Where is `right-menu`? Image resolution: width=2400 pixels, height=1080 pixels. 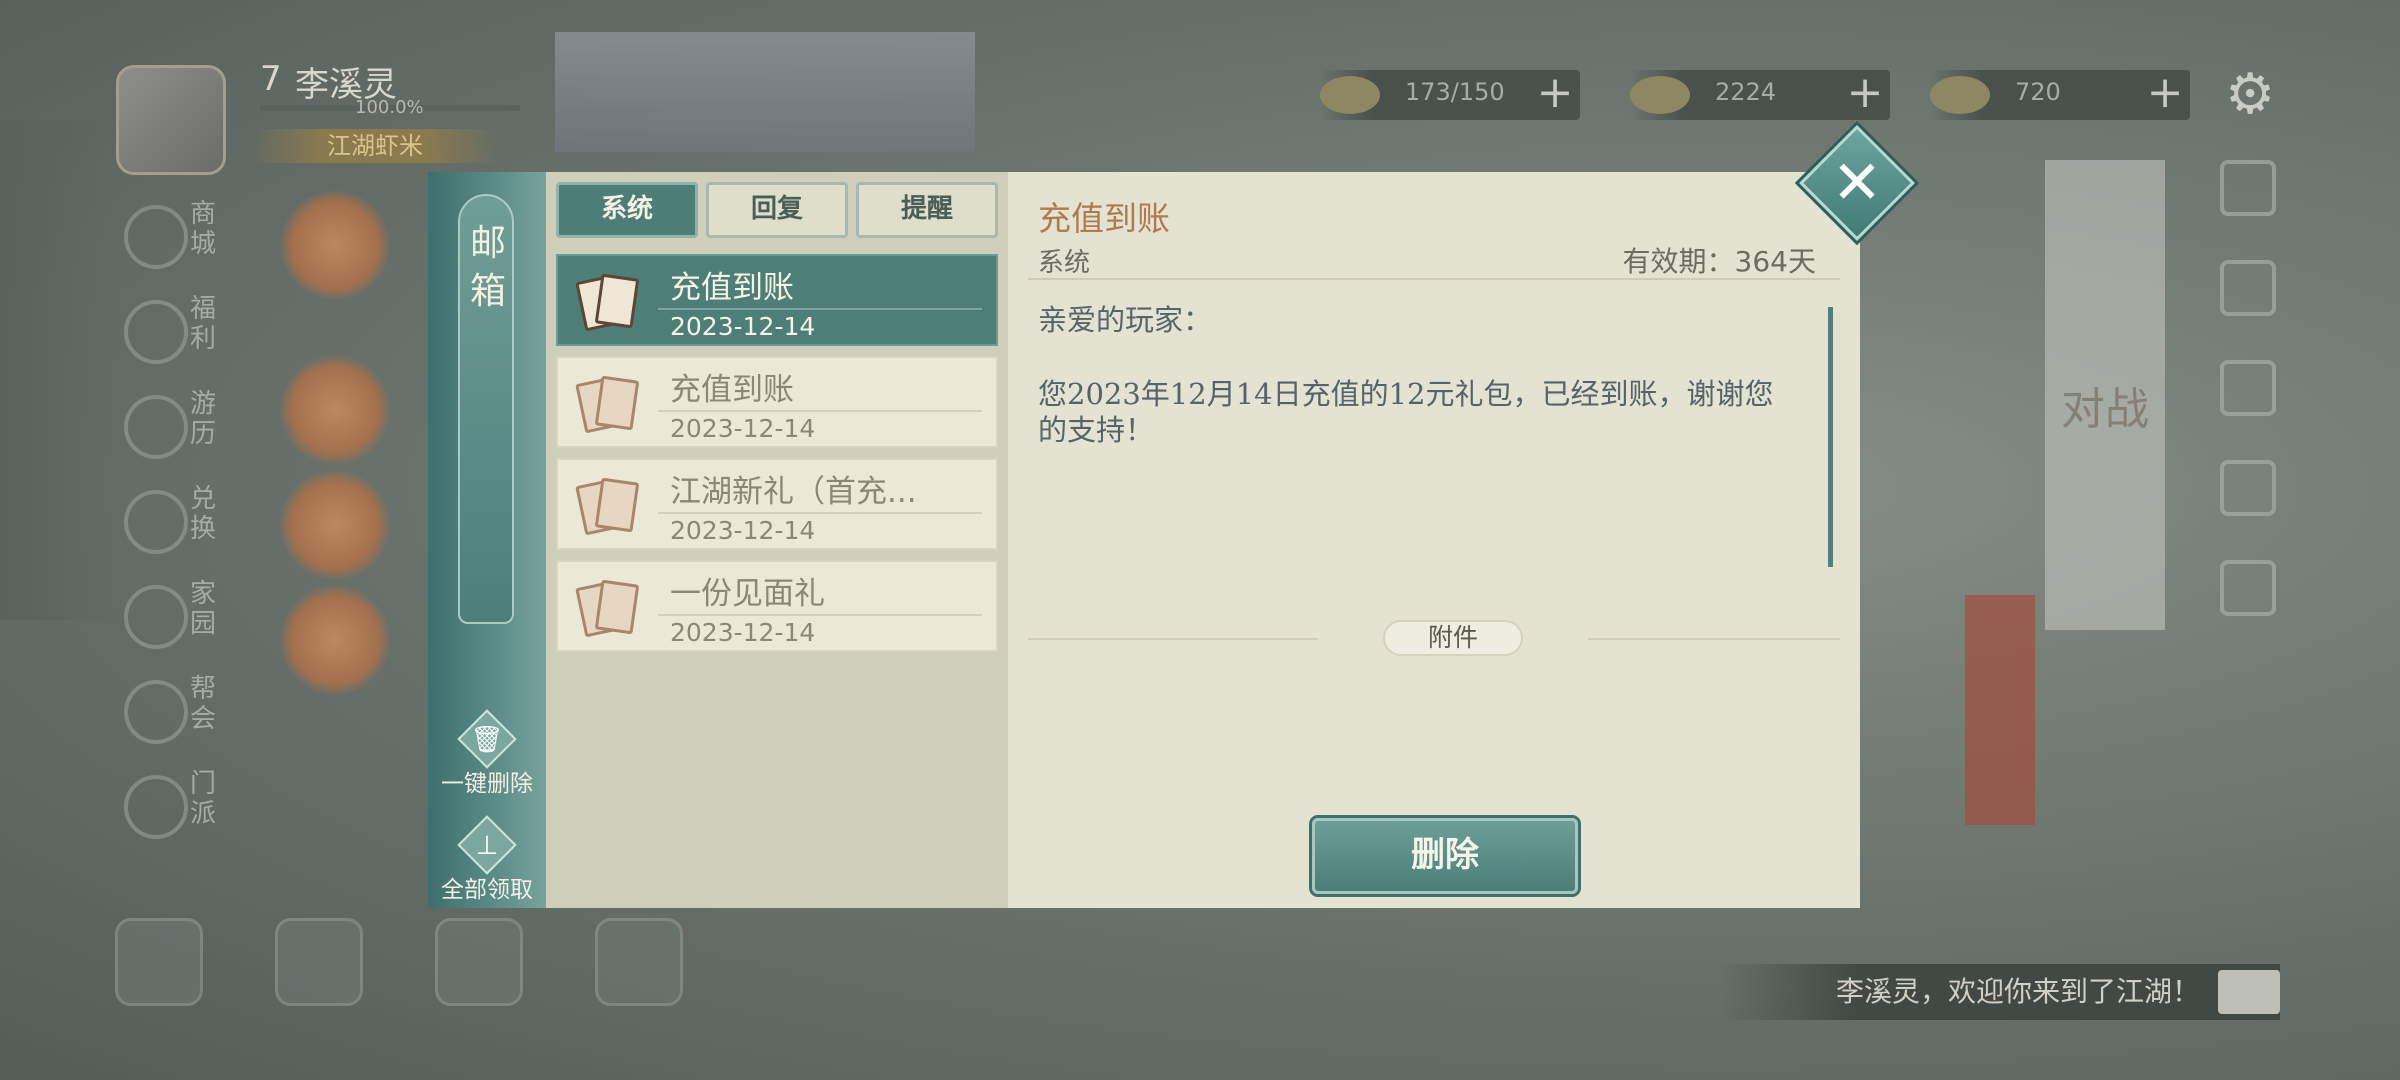 right-menu is located at coordinates (2255, 410).